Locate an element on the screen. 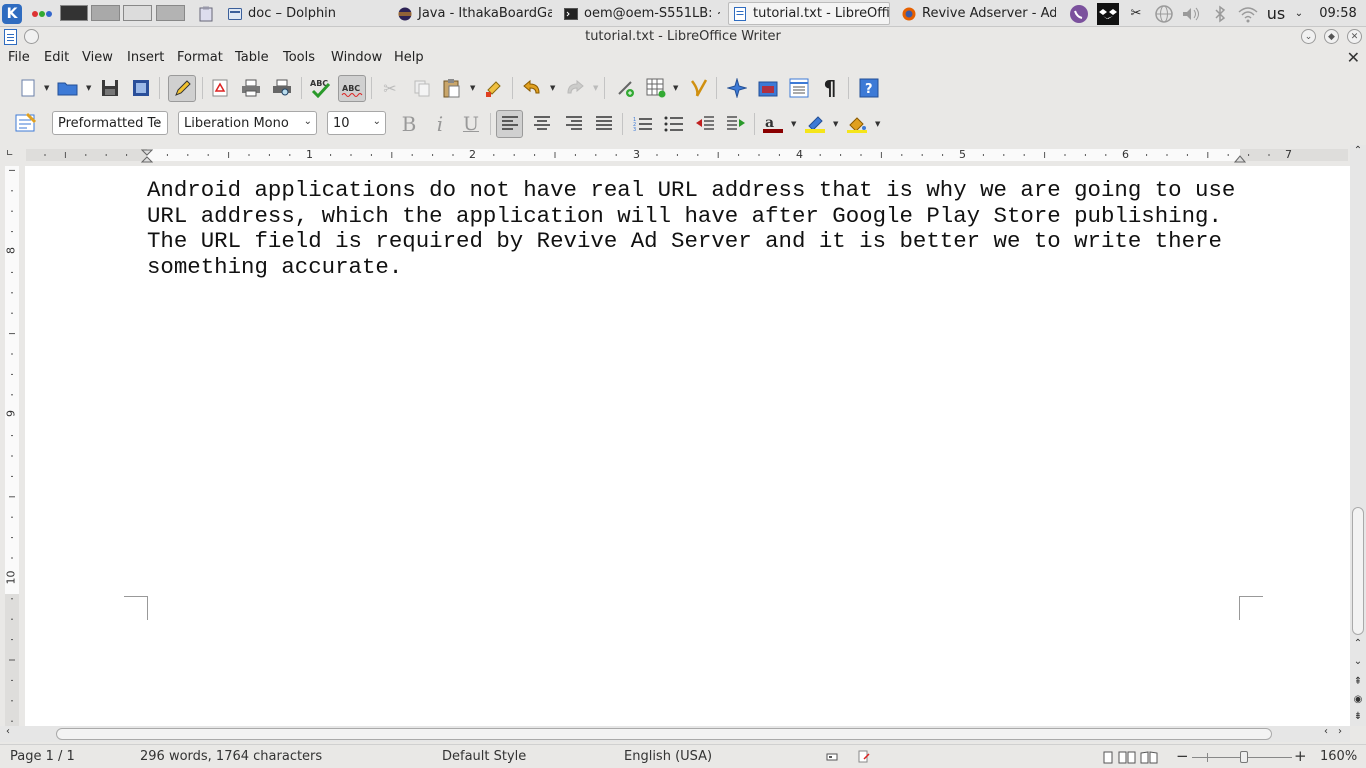 This screenshot has height=768, width=1366. multi-page-view-icon is located at coordinates (1127, 757).